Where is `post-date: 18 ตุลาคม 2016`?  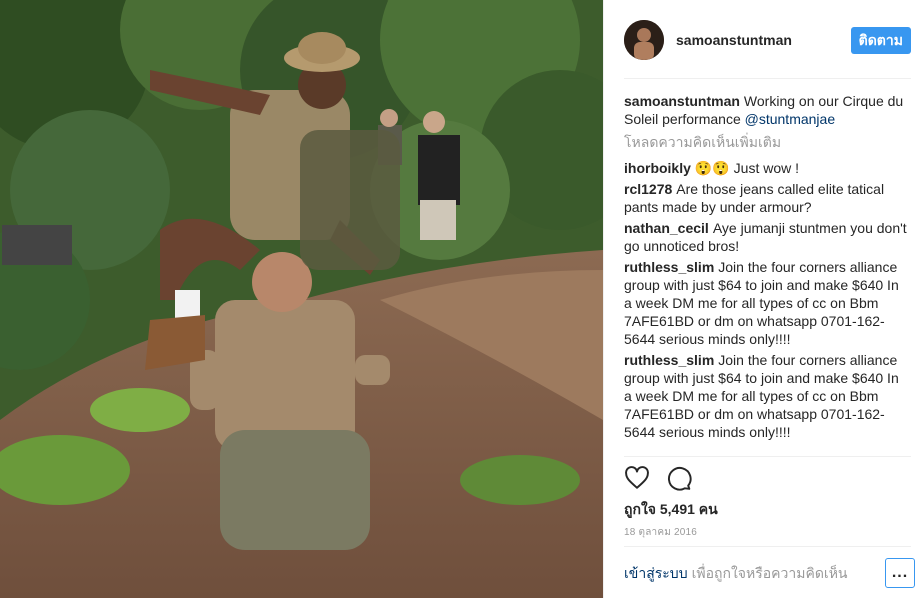
post-date: 18 ตุลาคม 2016 is located at coordinates (660, 532).